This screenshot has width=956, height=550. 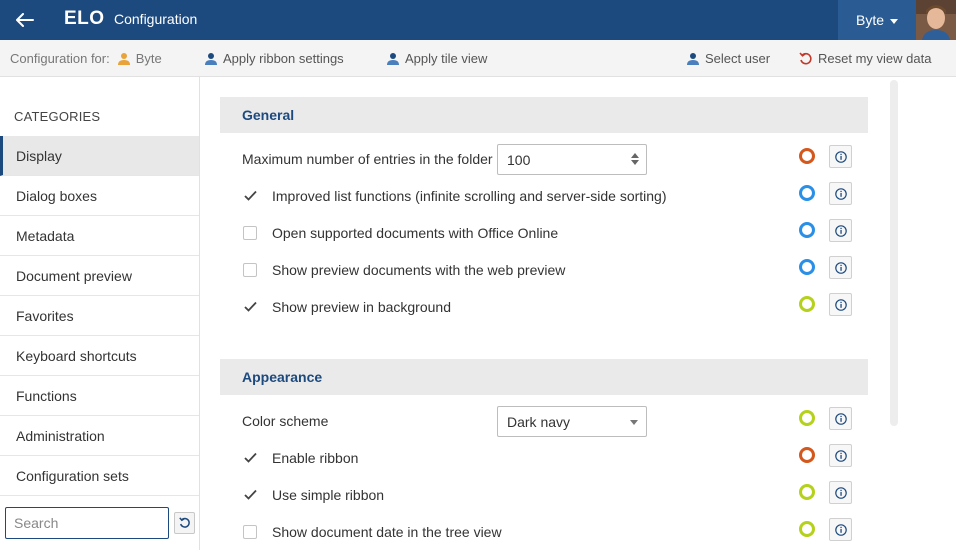 What do you see at coordinates (250, 269) in the screenshot?
I see `web-preview-checkbox` at bounding box center [250, 269].